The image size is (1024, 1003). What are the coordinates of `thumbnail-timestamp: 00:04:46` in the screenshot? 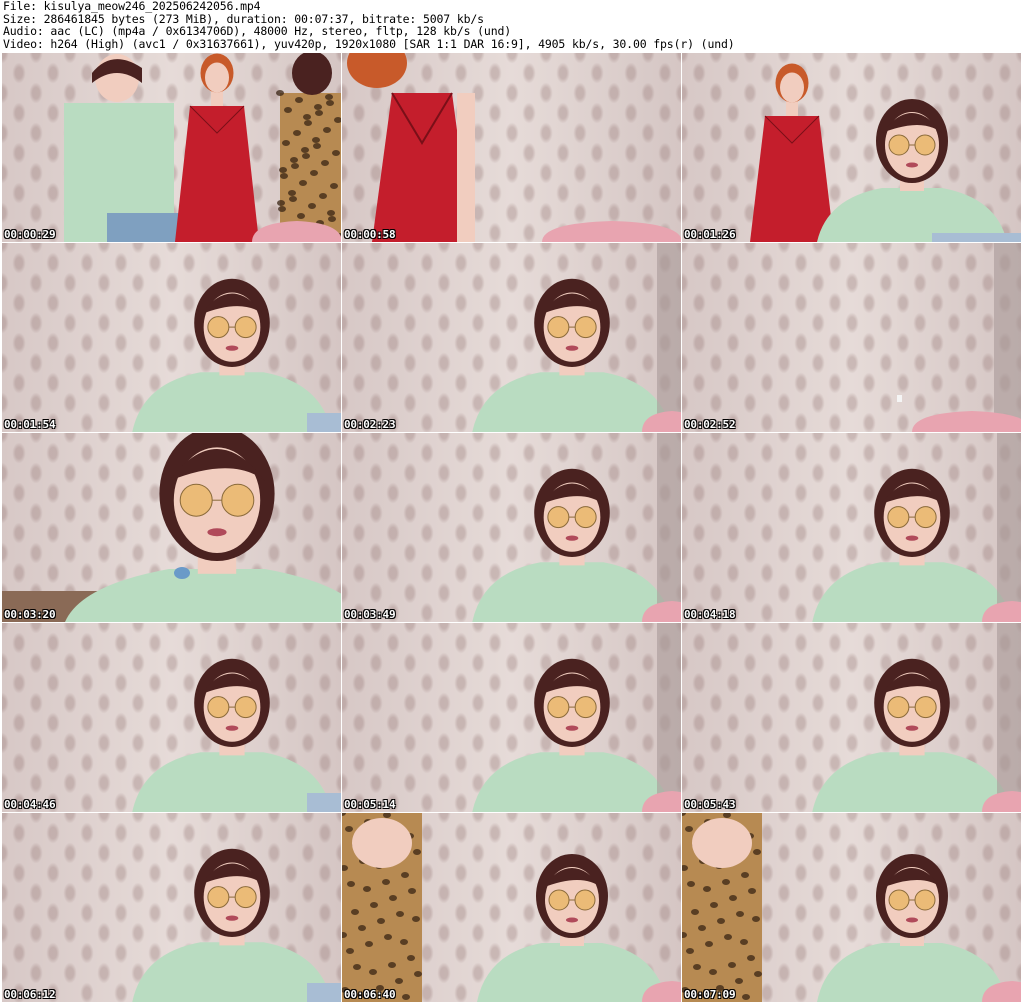 It's located at (30, 804).